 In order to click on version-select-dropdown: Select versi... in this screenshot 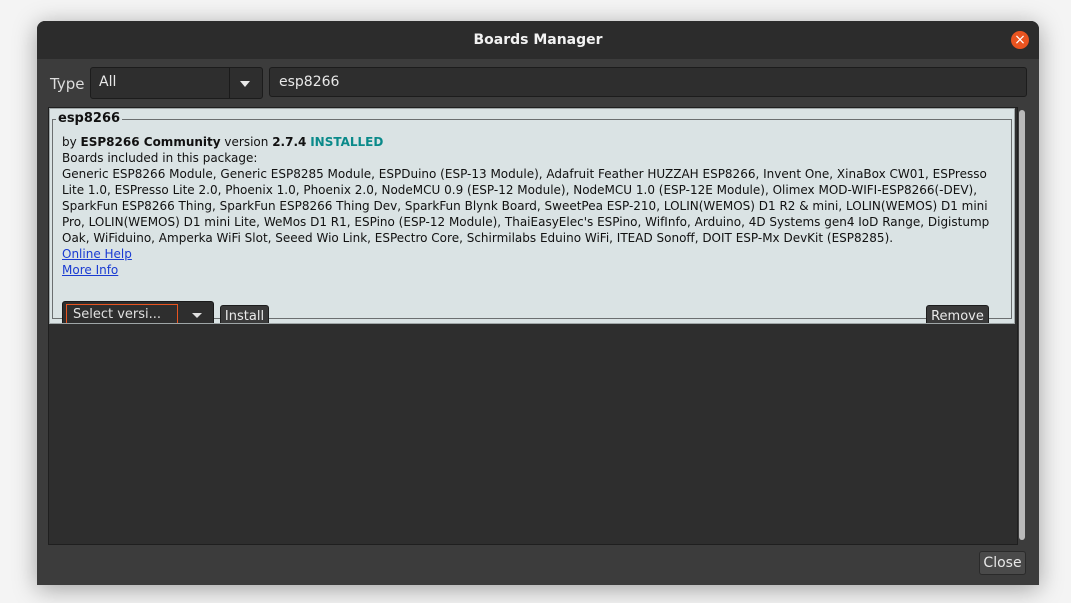, I will do `click(138, 312)`.